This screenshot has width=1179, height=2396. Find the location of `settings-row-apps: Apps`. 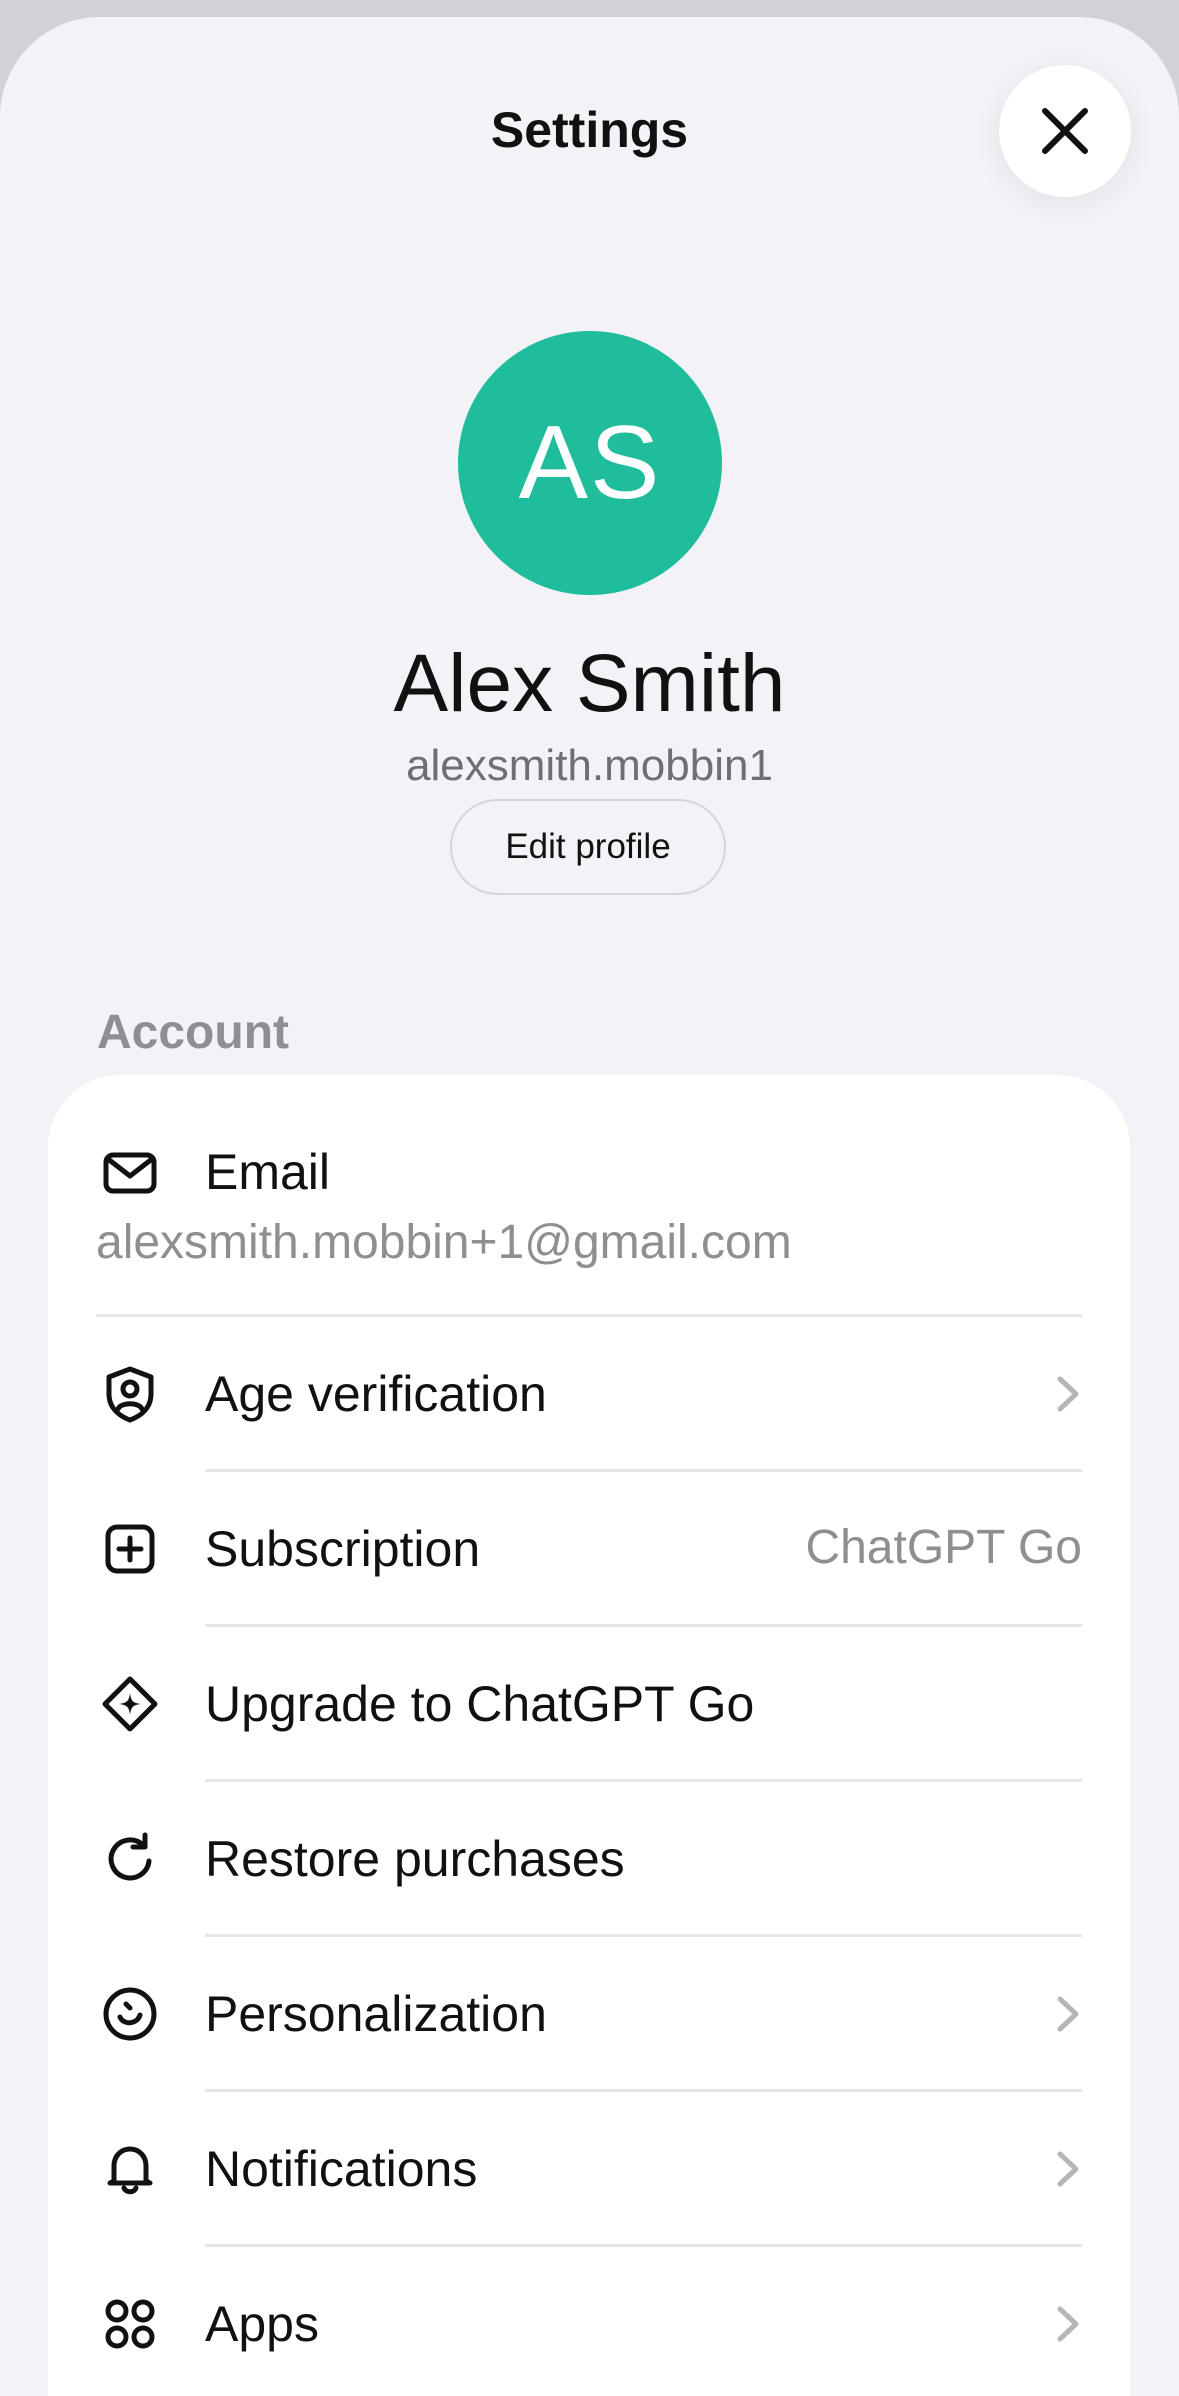

settings-row-apps: Apps is located at coordinates (589, 2321).